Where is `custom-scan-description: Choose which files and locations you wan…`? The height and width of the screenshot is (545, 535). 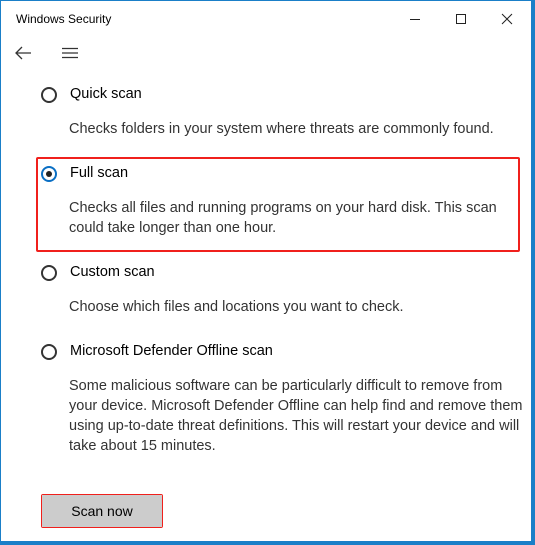
custom-scan-description: Choose which files and locations you wan… is located at coordinates (236, 307).